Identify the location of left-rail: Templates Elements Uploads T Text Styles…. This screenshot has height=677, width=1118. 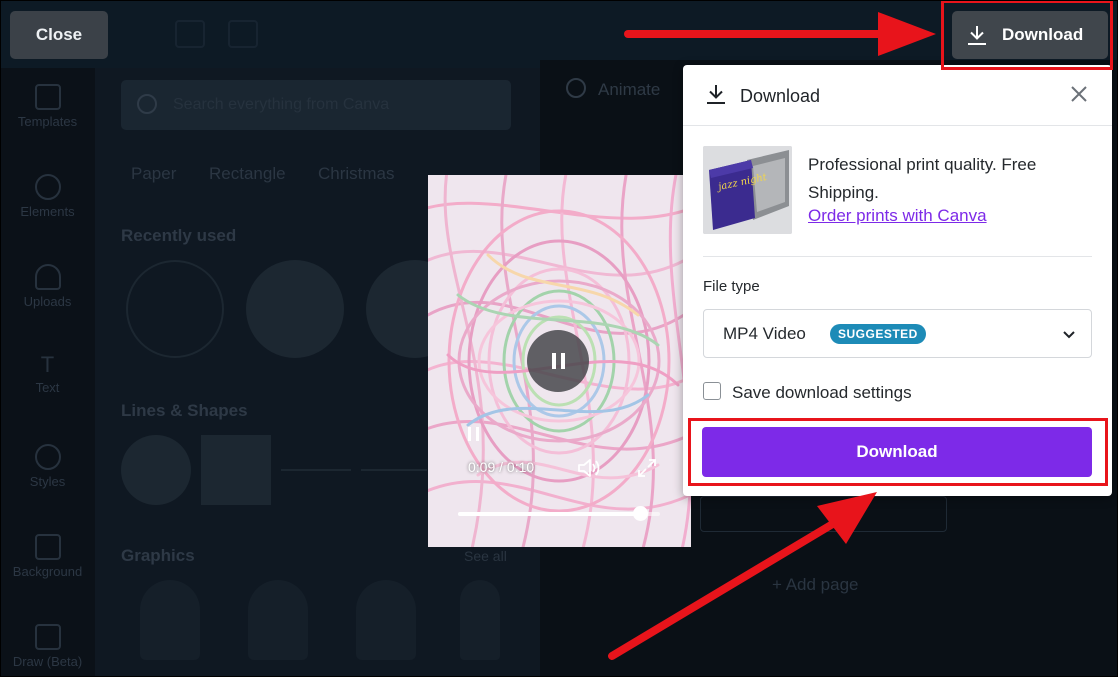
(47, 372).